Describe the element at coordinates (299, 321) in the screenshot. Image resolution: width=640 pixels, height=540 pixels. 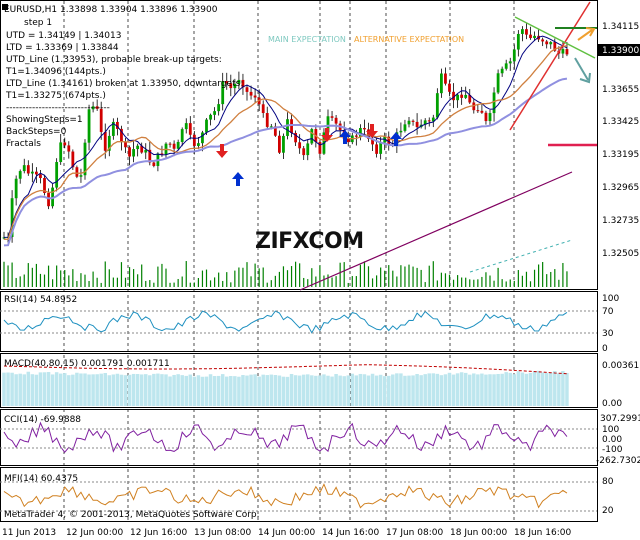
I see `rsi-panel` at that location.